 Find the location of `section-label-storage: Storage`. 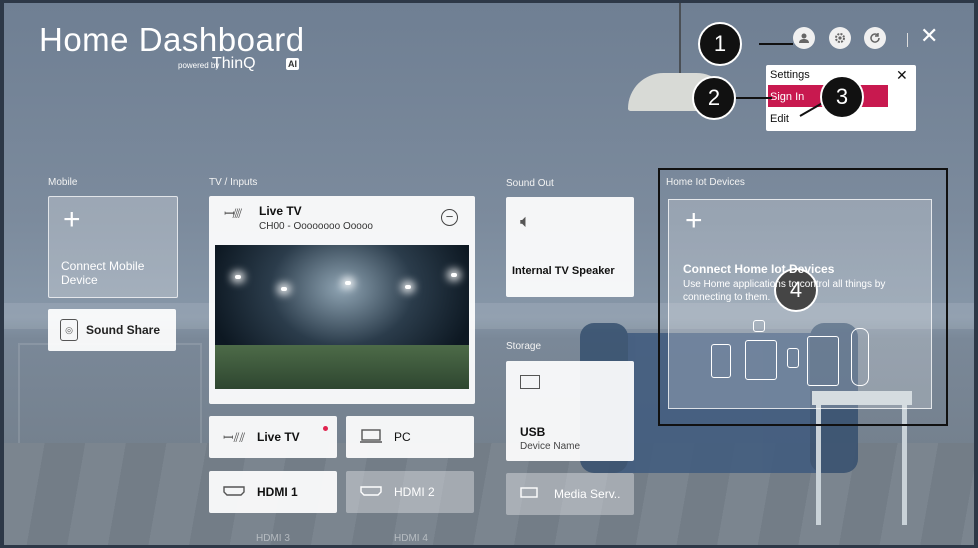

section-label-storage: Storage is located at coordinates (524, 346).